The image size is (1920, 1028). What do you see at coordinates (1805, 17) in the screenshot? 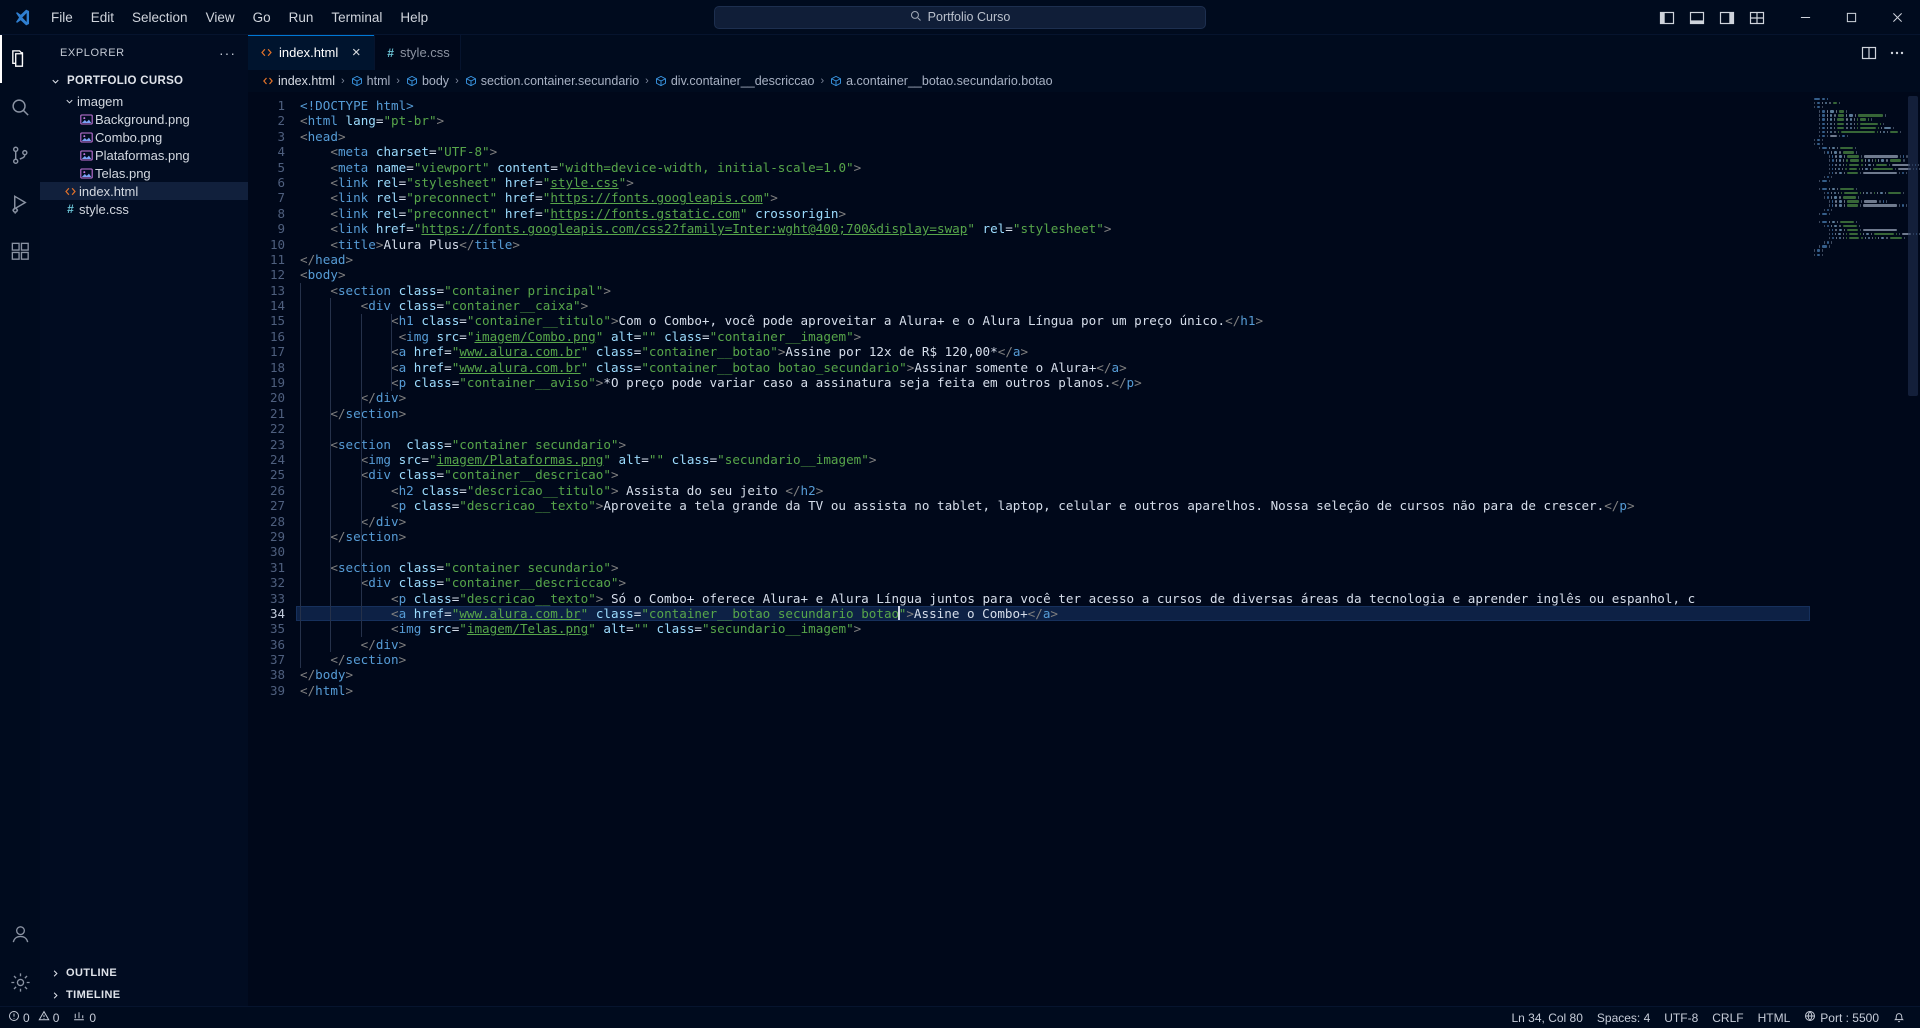
I see `minimize-button` at bounding box center [1805, 17].